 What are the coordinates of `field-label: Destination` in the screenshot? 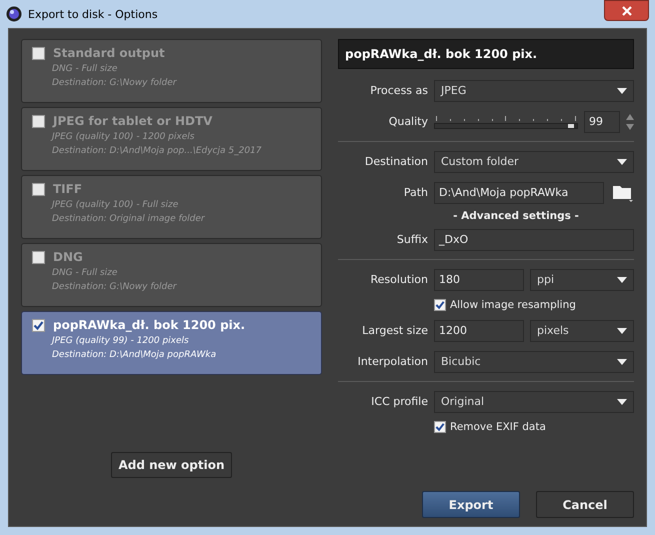 It's located at (396, 161).